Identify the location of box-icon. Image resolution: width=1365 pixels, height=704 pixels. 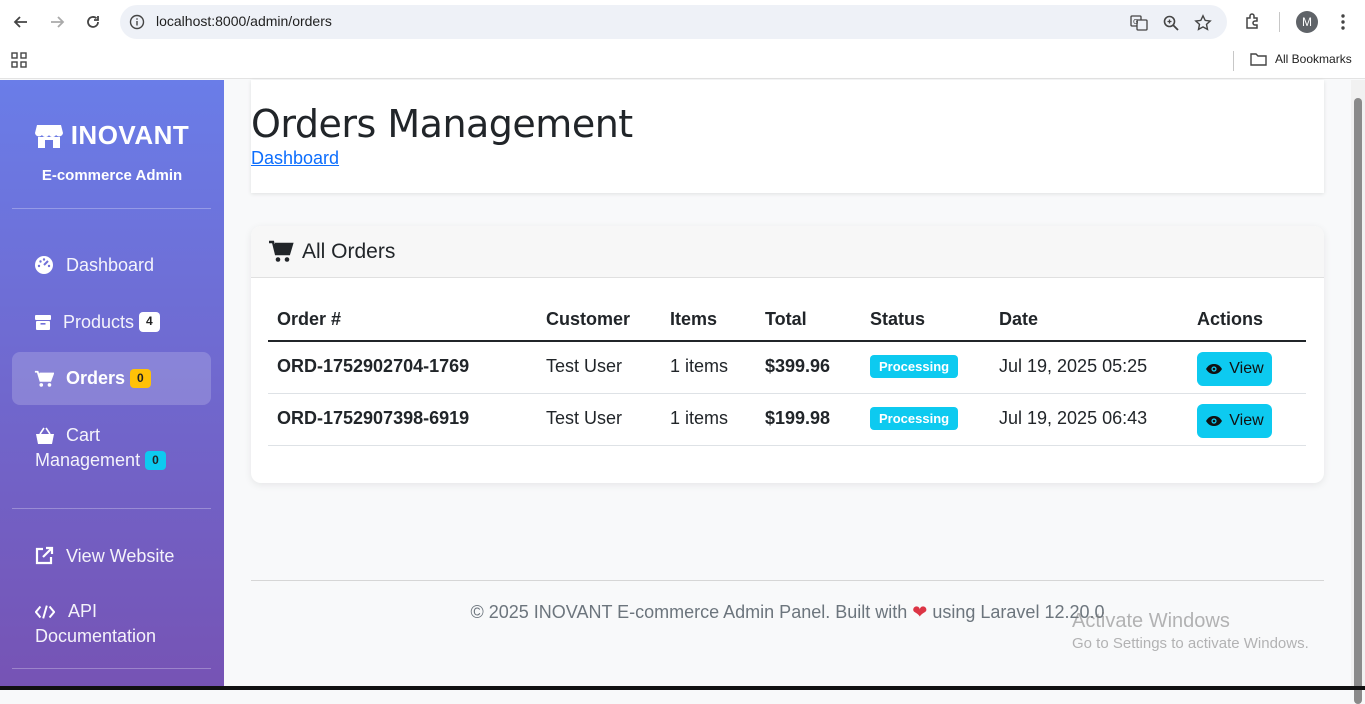
(43, 322).